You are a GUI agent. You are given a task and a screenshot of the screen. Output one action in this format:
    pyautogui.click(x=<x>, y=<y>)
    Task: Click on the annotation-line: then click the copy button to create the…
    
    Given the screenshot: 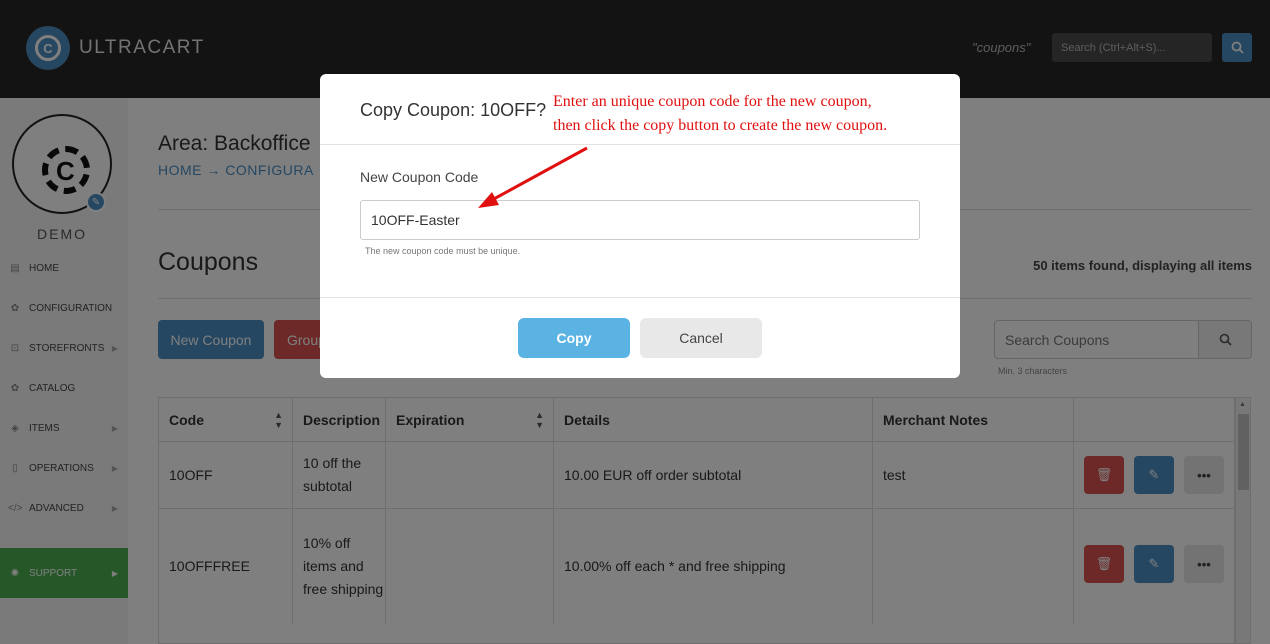 What is the action you would take?
    pyautogui.click(x=720, y=125)
    